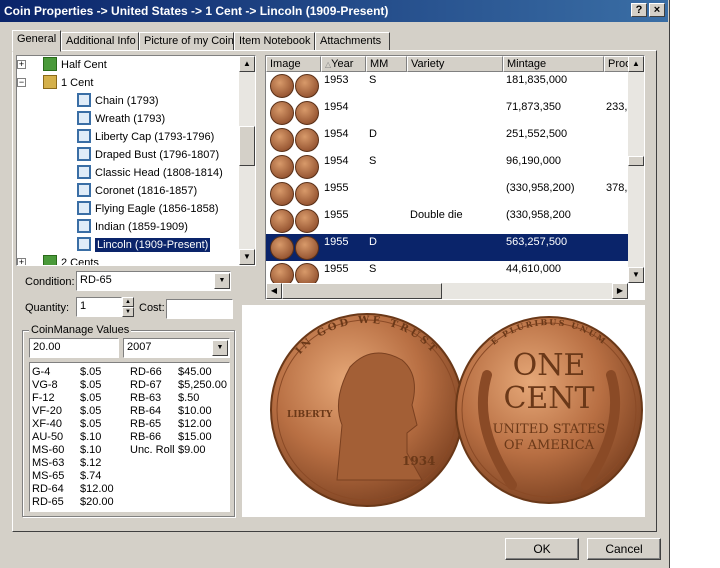 Image resolution: width=720 pixels, height=568 pixels. What do you see at coordinates (657, 10) in the screenshot?
I see `close-button: ×` at bounding box center [657, 10].